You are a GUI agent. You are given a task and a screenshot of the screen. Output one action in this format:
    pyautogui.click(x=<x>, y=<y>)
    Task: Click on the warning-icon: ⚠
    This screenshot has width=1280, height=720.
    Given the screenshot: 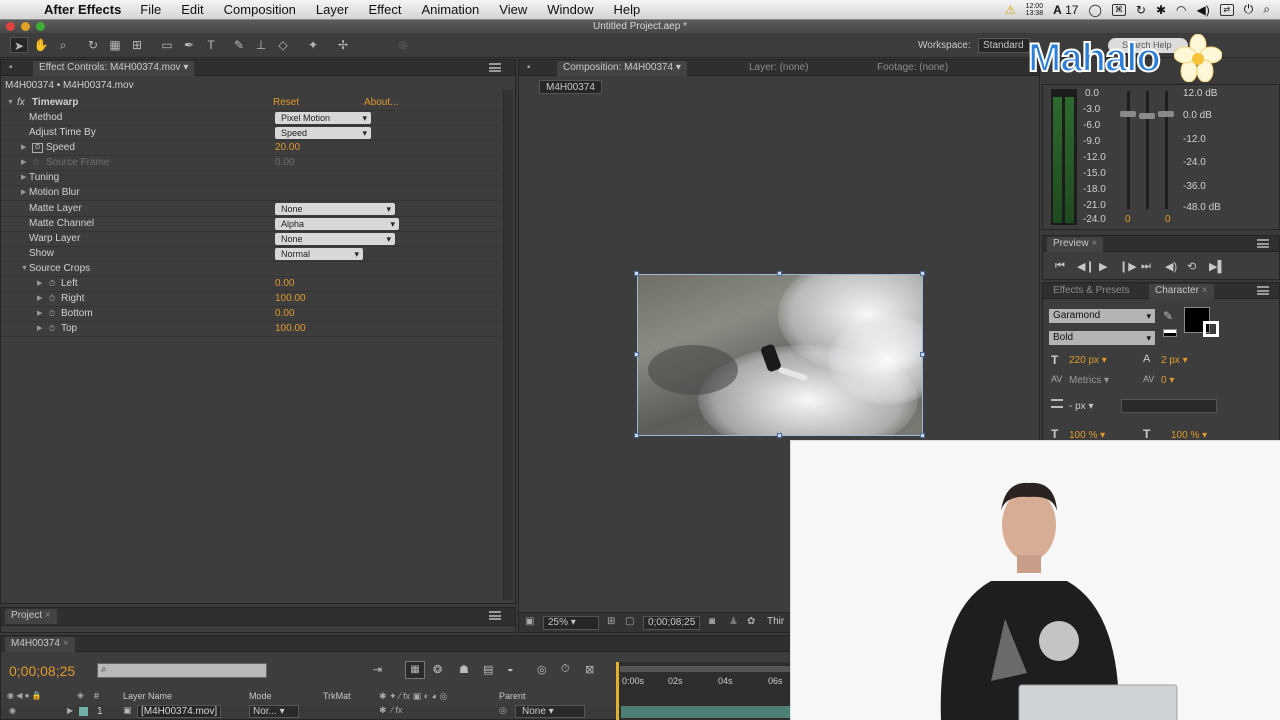 What is the action you would take?
    pyautogui.click(x=1010, y=10)
    